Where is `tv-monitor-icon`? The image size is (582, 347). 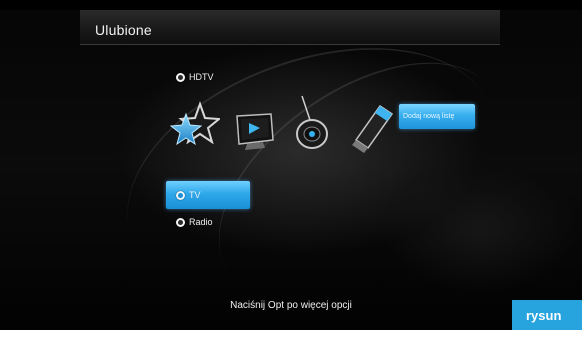 tv-monitor-icon is located at coordinates (255, 132).